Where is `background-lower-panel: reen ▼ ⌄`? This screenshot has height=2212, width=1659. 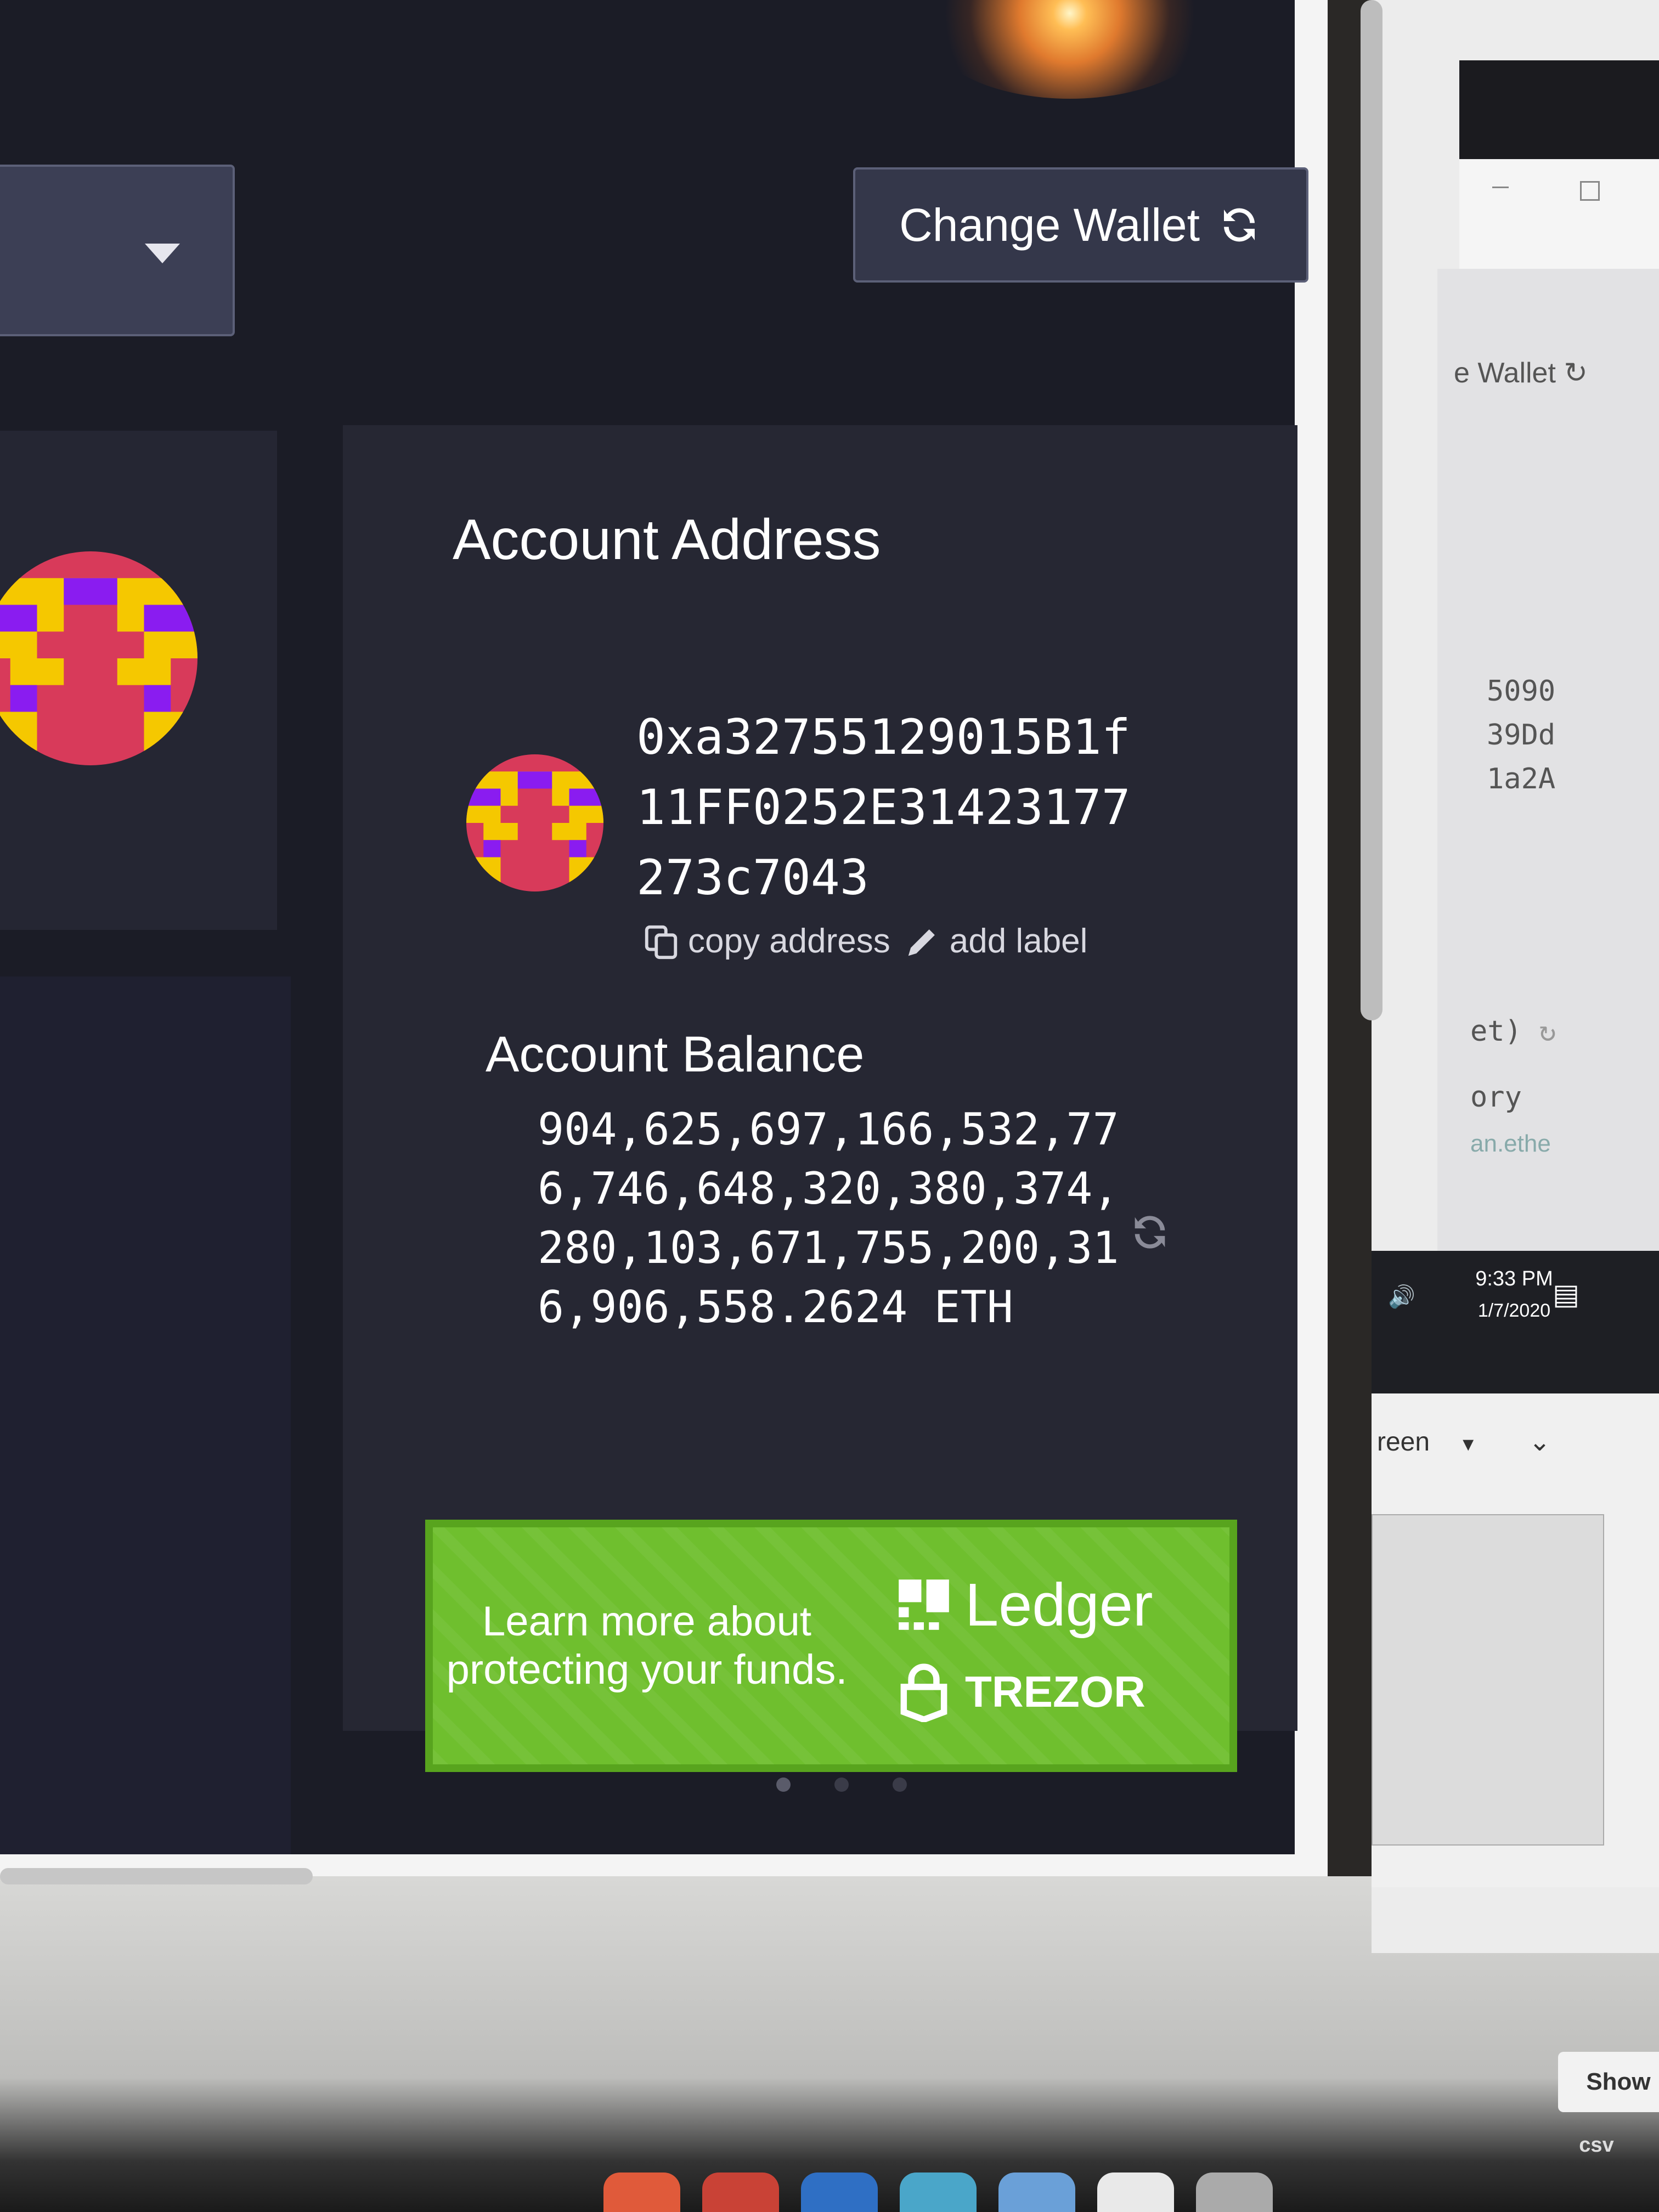 background-lower-panel: reen ▼ ⌄ is located at coordinates (1516, 1640).